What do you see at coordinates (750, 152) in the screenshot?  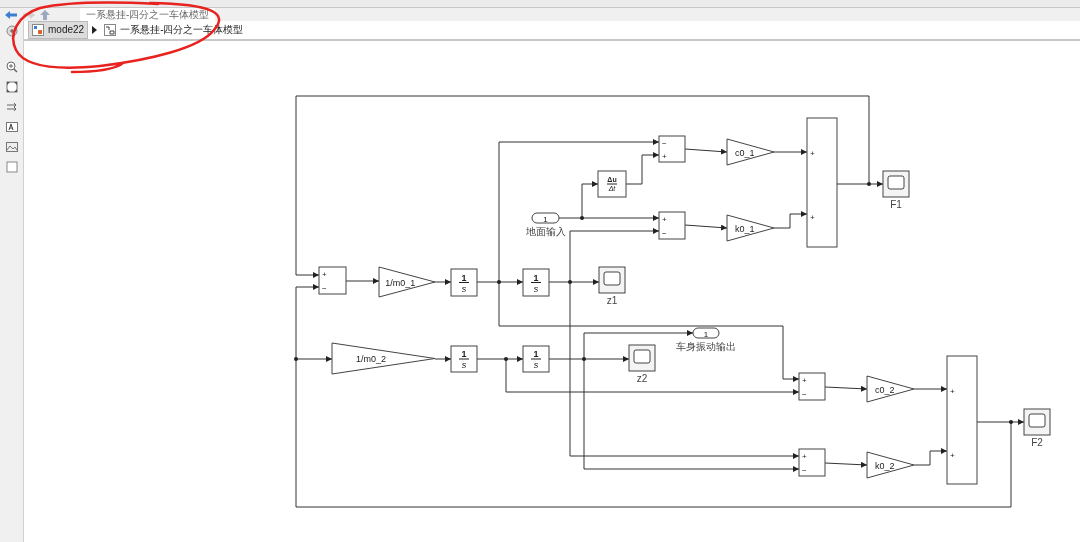 I see `gain-block: c0_1` at bounding box center [750, 152].